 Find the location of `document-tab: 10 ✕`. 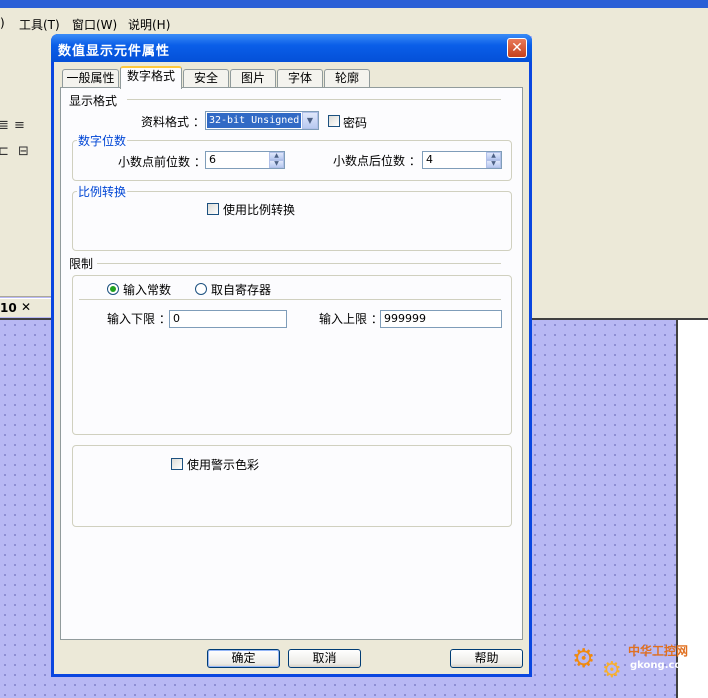

document-tab: 10 ✕ is located at coordinates (26, 307).